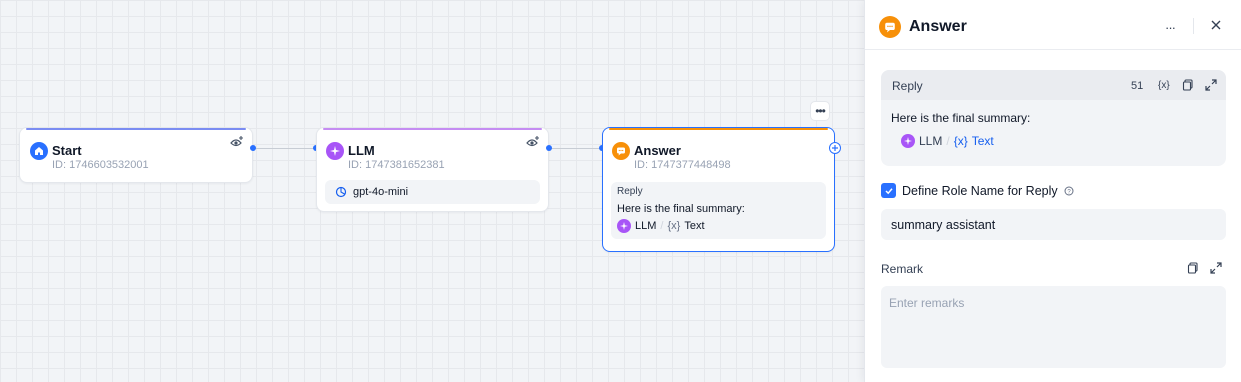 The image size is (1241, 382). What do you see at coordinates (960, 118) in the screenshot?
I see `reply-editor-text: Here is the final summary:` at bounding box center [960, 118].